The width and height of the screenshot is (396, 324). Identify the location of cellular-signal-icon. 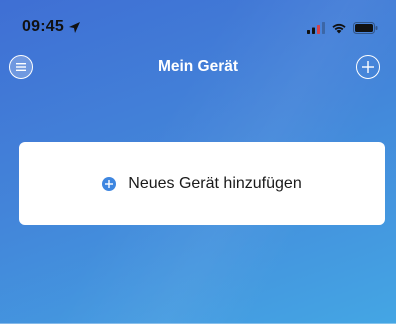
(316, 28).